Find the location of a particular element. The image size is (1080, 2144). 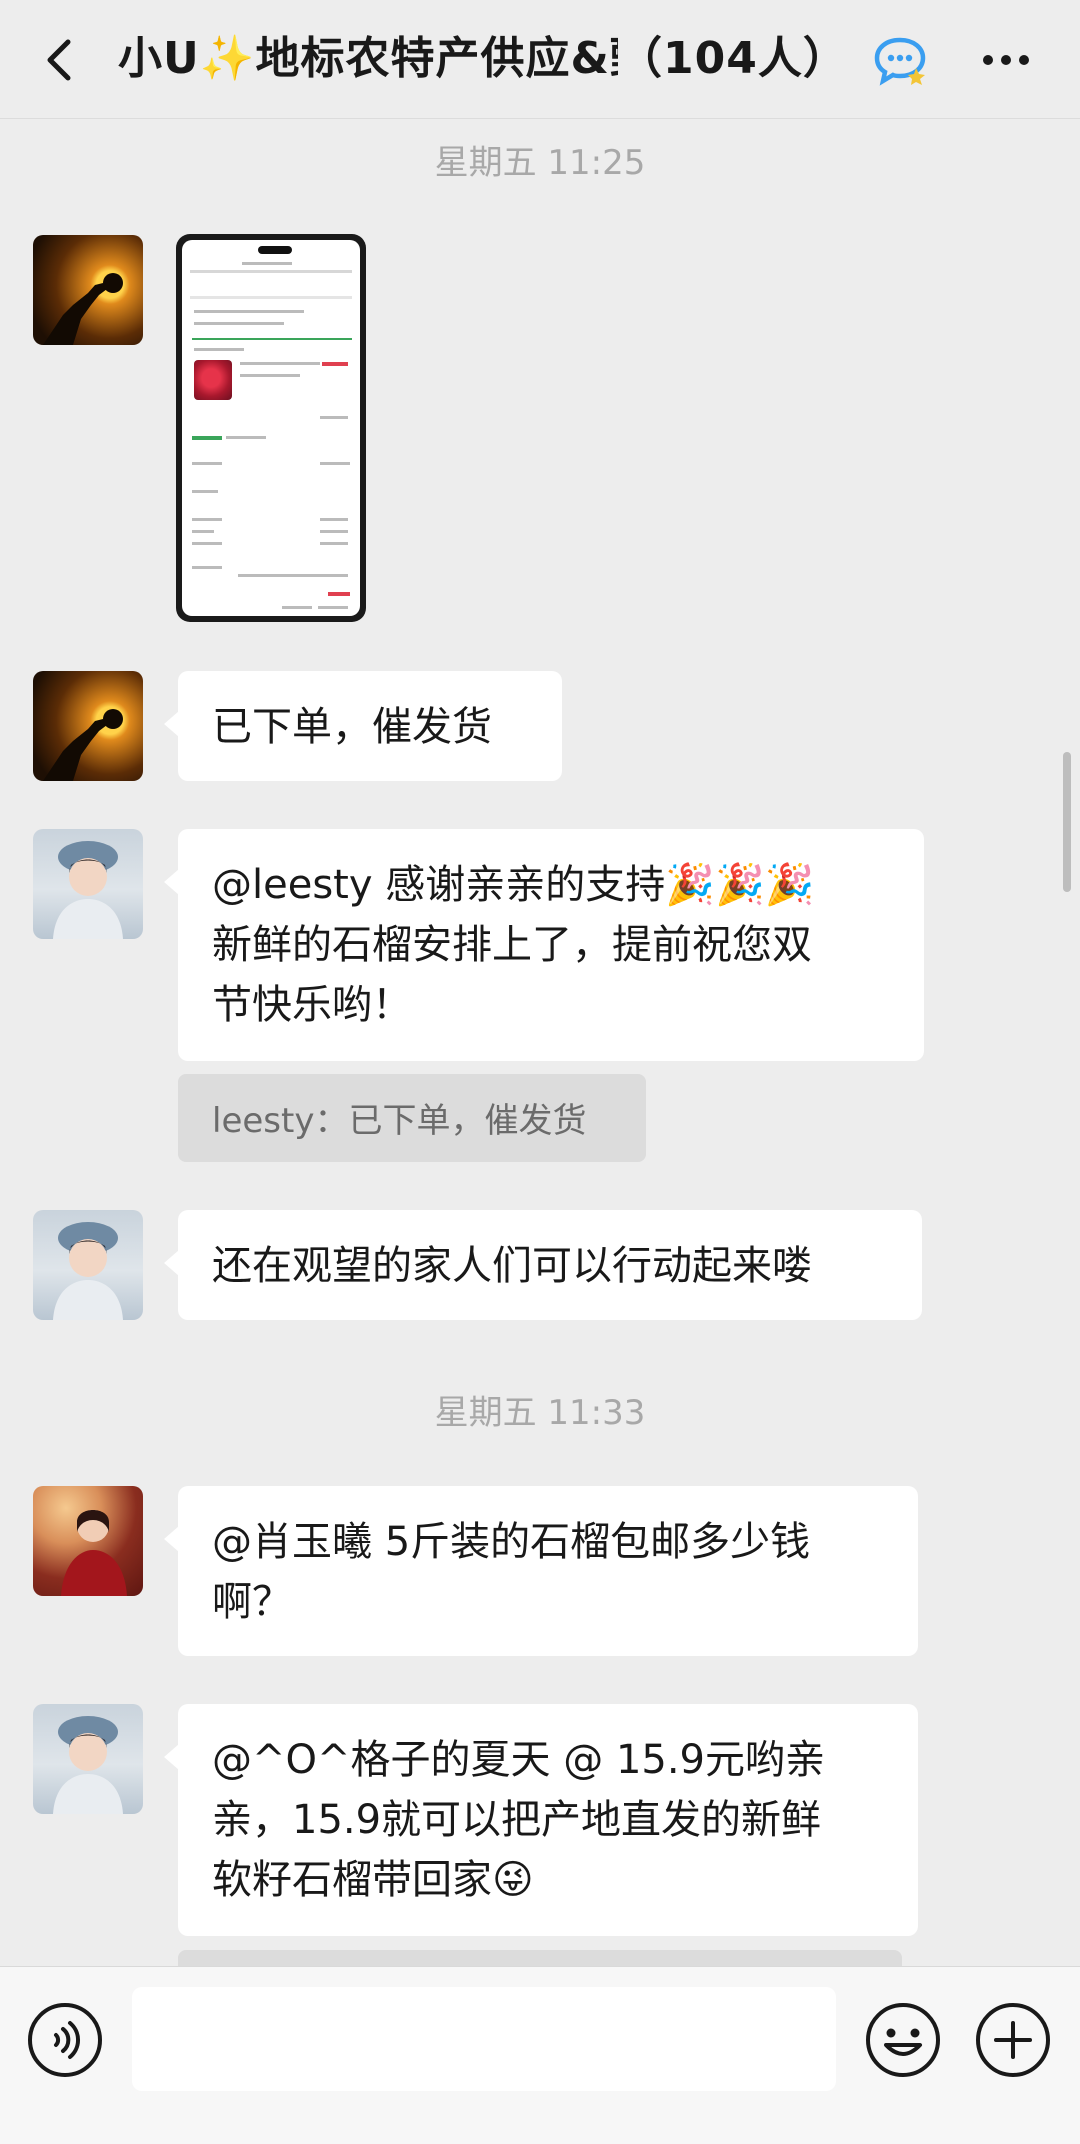

message-line: @leesty 感谢亲亲的支持🎉🎉🎉 is located at coordinates (550, 885).